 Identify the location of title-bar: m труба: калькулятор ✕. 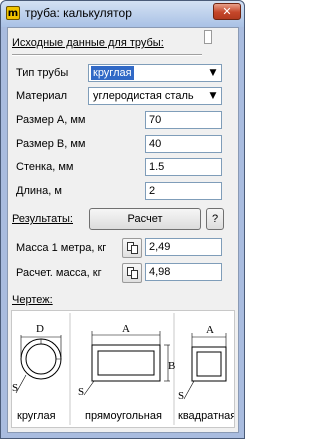
(122, 14).